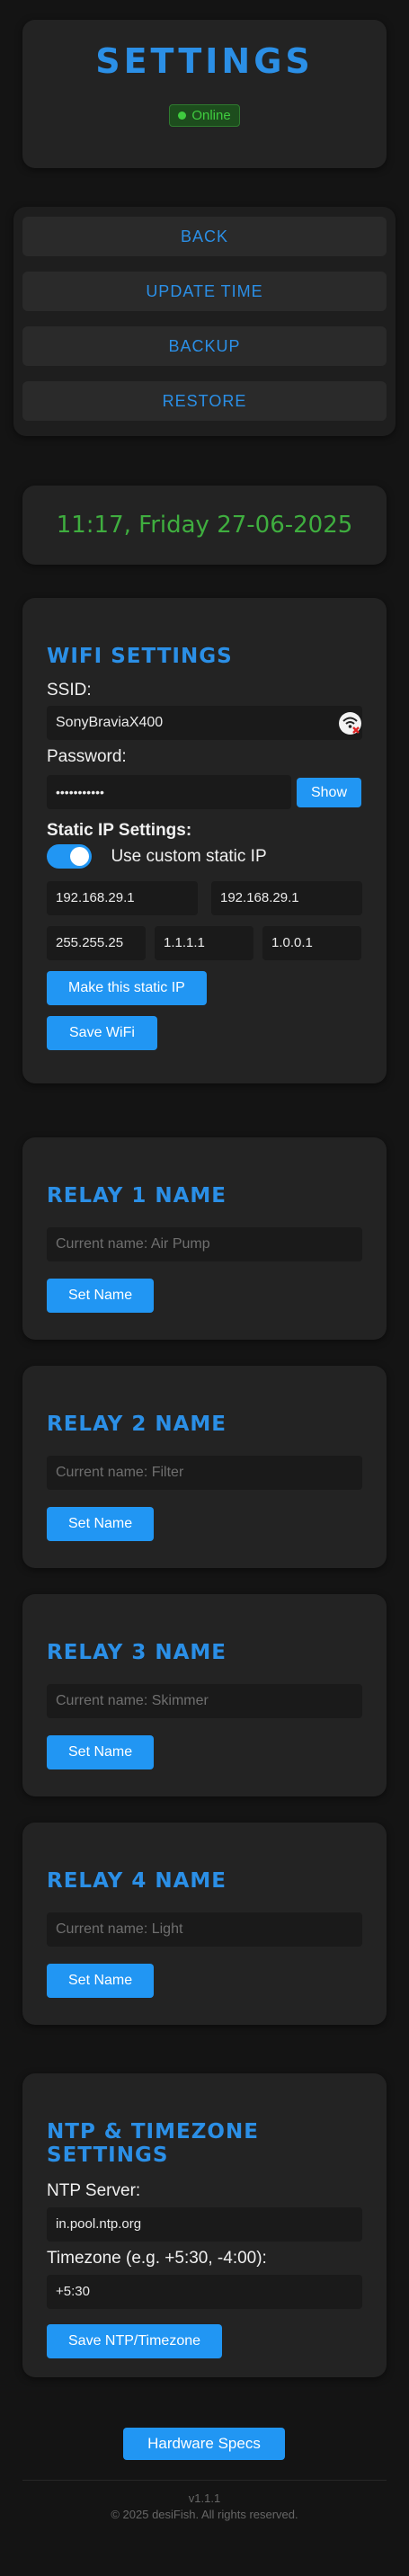 The image size is (409, 2576). What do you see at coordinates (87, 757) in the screenshot?
I see `password-label: Password:` at bounding box center [87, 757].